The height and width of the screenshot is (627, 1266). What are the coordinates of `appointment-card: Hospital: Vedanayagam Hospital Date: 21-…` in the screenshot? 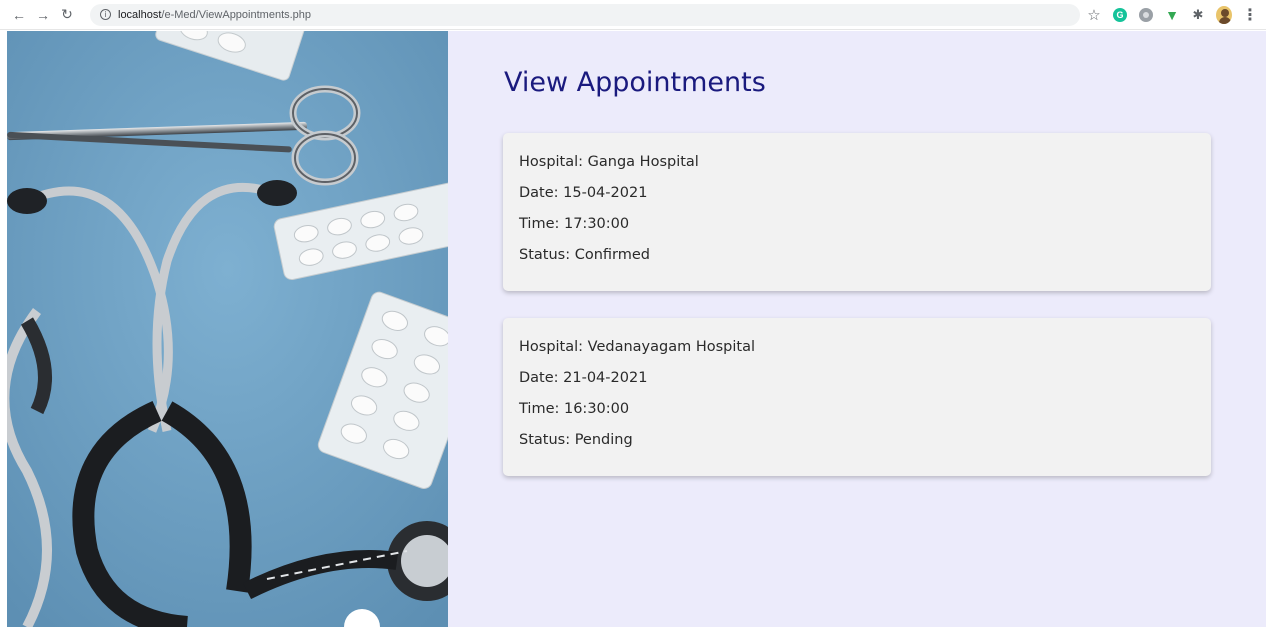 It's located at (857, 397).